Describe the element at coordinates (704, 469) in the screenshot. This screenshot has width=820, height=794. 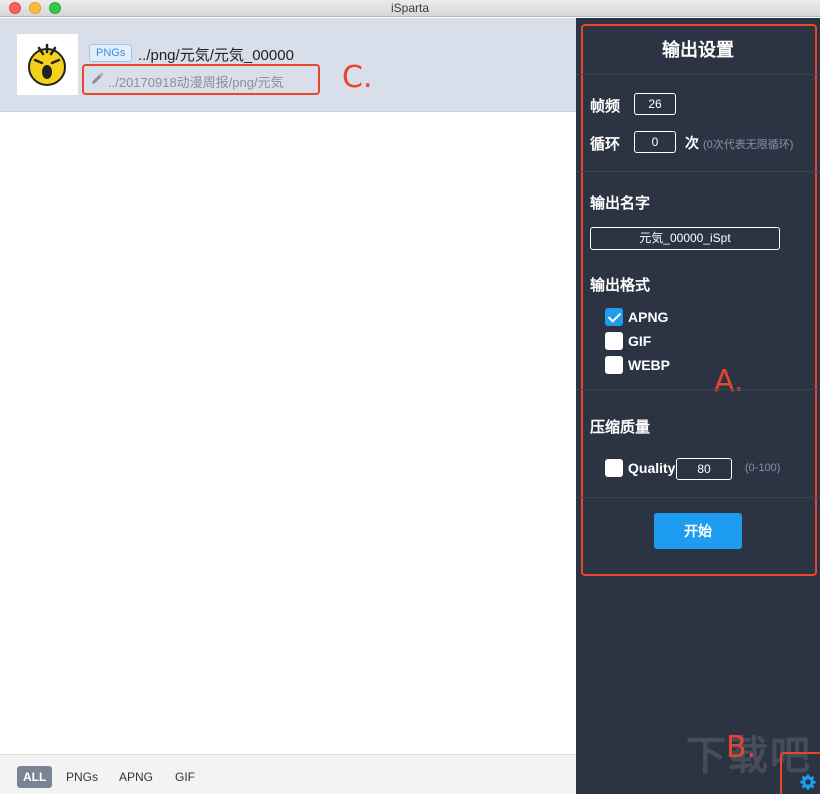
I see `quality-input: 80` at that location.